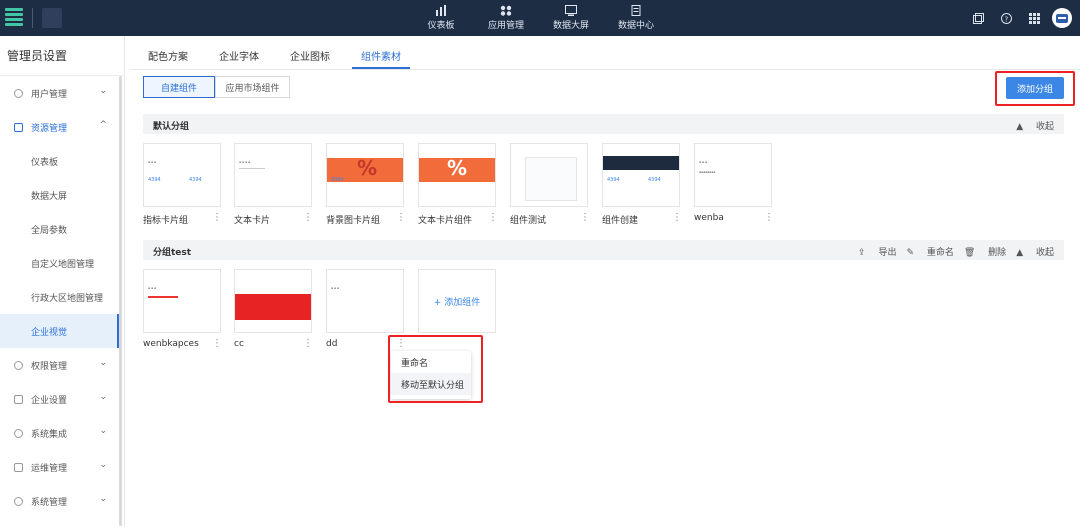  I want to click on top-navbar: 仪表板 应用管理 数据大屏 数据中心 ?, so click(540, 18).